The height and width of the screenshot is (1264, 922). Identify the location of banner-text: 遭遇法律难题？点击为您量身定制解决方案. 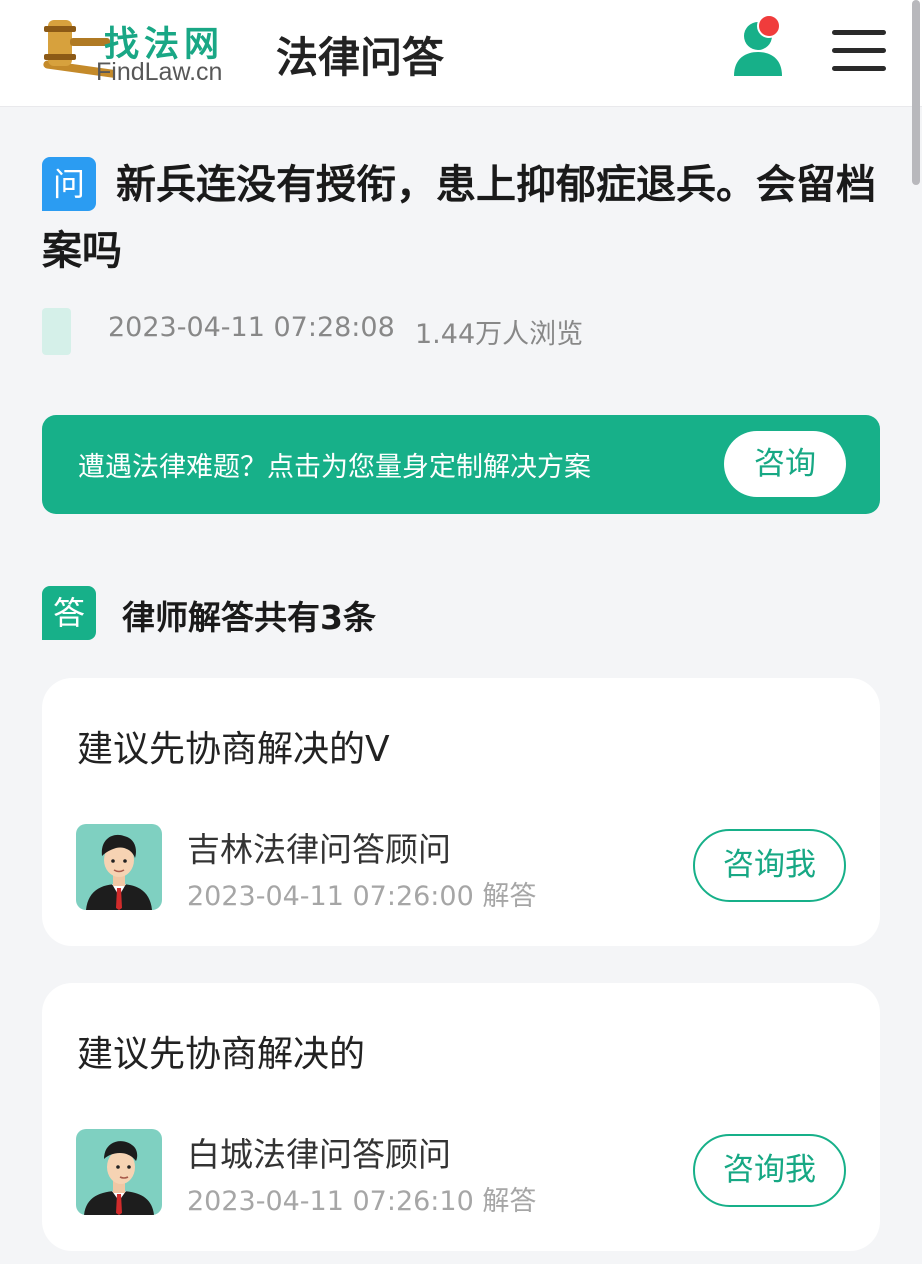
(334, 467).